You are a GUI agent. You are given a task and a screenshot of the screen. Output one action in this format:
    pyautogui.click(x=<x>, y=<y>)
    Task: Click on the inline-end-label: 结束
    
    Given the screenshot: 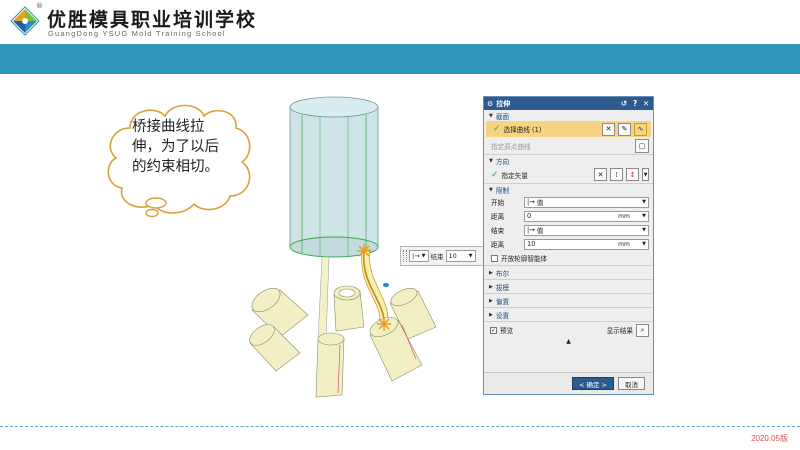 What is the action you would take?
    pyautogui.click(x=437, y=257)
    